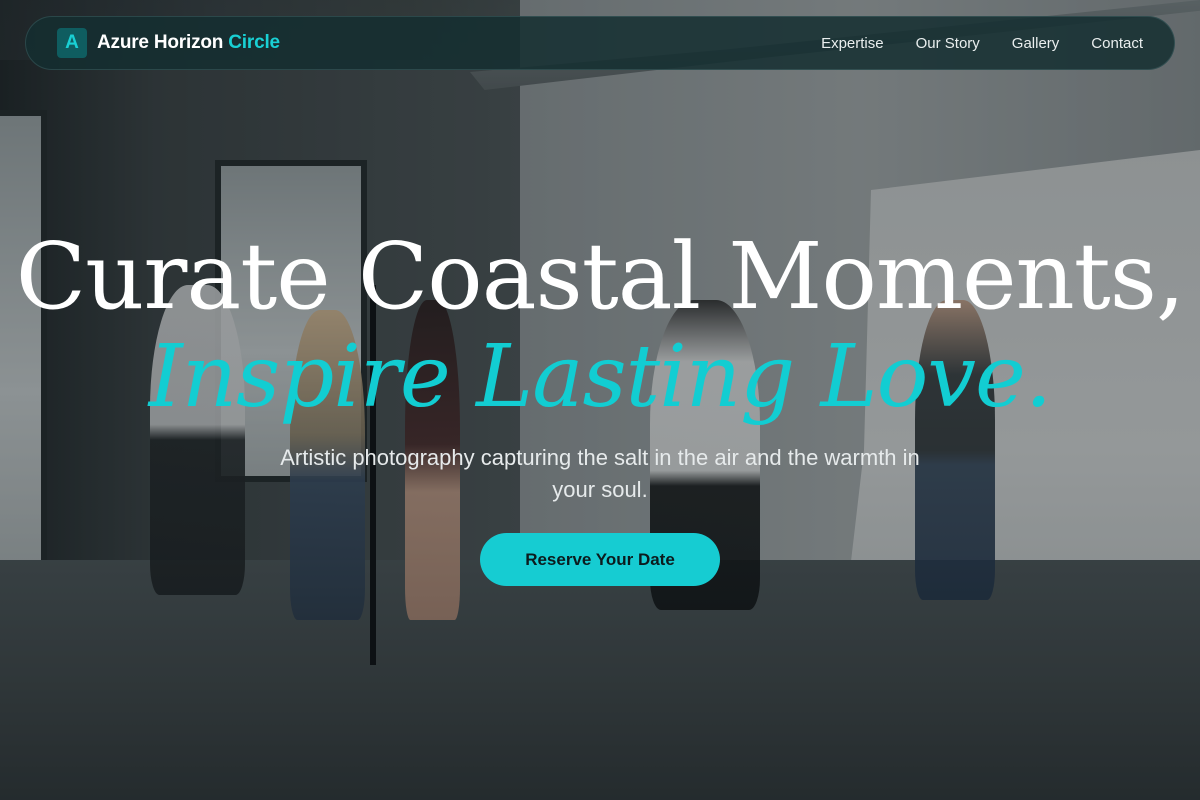 The width and height of the screenshot is (1200, 800). What do you see at coordinates (1036, 43) in the screenshot?
I see `nav-link-gallery: Gallery` at bounding box center [1036, 43].